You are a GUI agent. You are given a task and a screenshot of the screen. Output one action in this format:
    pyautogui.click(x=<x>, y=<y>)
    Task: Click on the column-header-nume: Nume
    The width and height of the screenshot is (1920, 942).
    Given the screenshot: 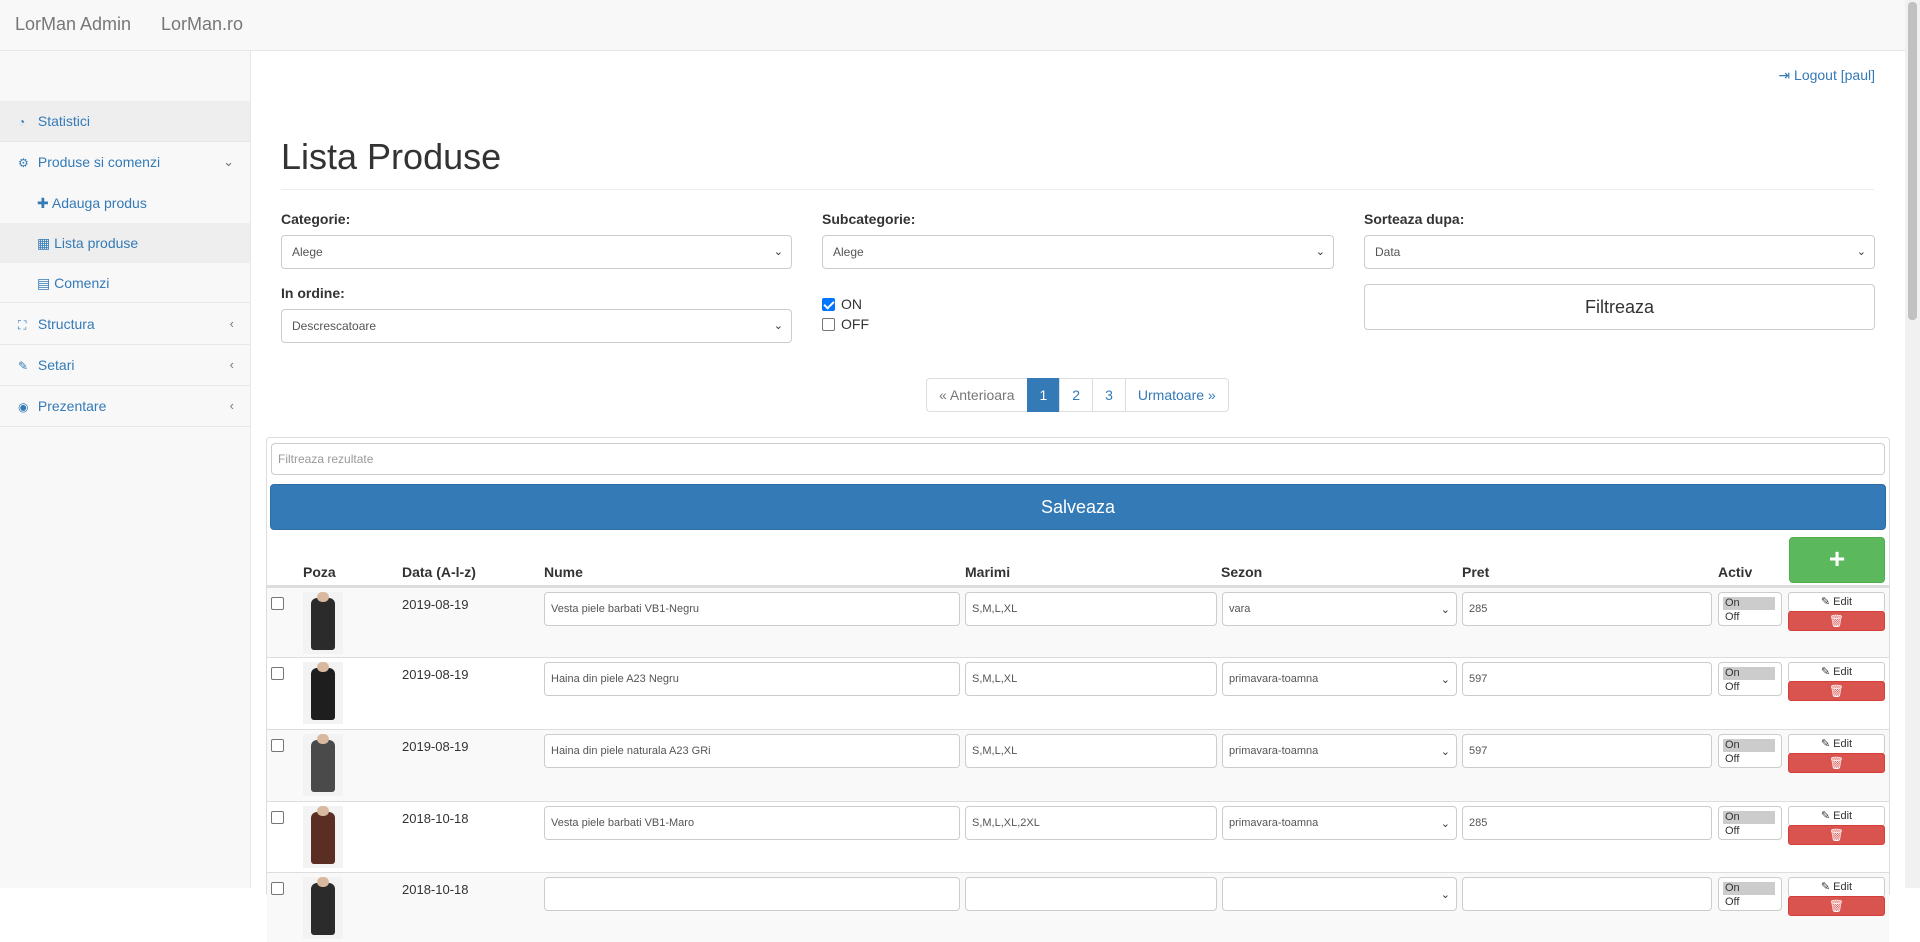 What is the action you would take?
    pyautogui.click(x=563, y=572)
    